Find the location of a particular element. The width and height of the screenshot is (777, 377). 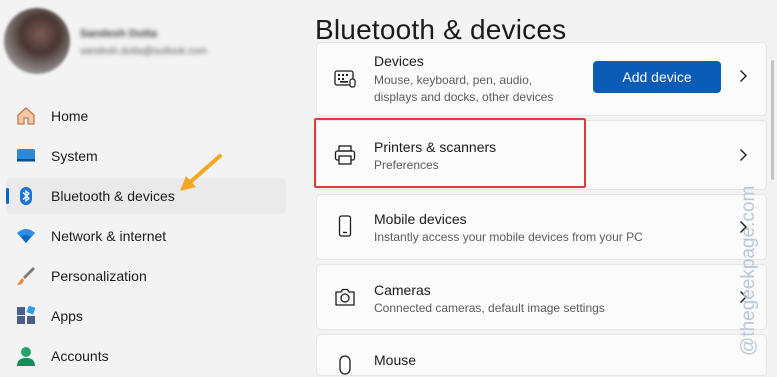

user-profile: Sandesh Dutta sandesh.dutta@outlook.com is located at coordinates (150, 45).